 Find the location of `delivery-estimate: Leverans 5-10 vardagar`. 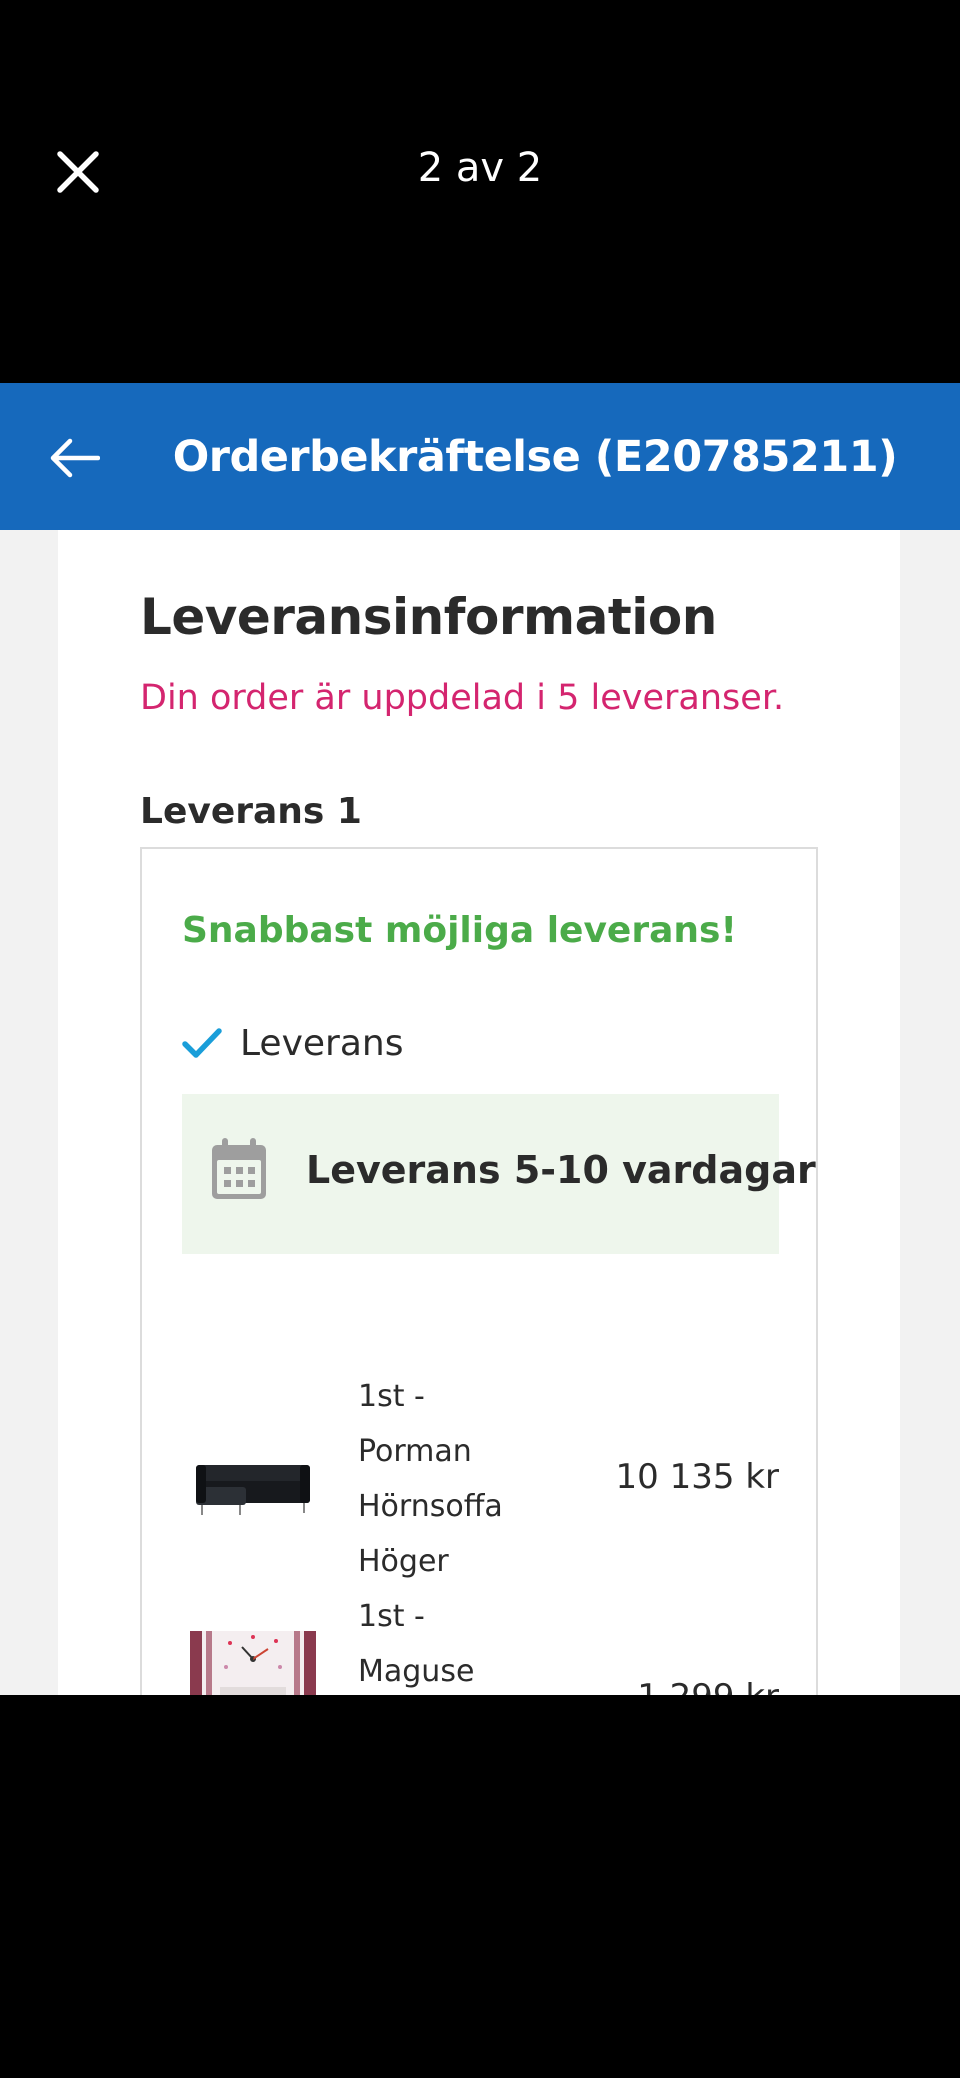

delivery-estimate: Leverans 5-10 vardagar is located at coordinates (499, 1174).